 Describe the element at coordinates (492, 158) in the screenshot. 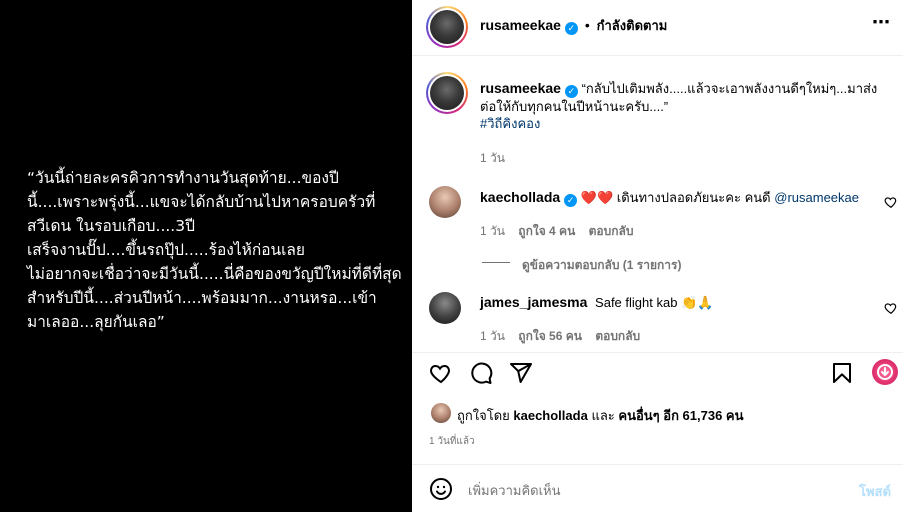

I see `caption-time: 1 วัน` at that location.